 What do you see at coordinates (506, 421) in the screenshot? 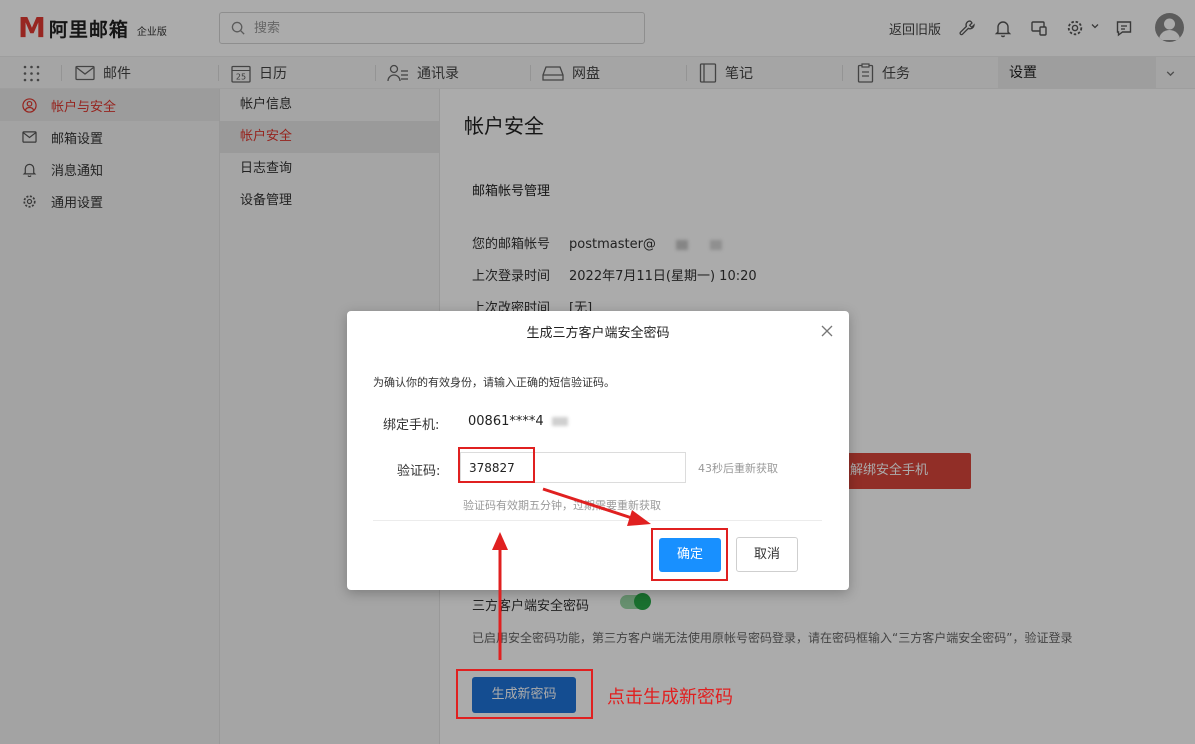
I see `phone-number: 00861****4` at bounding box center [506, 421].